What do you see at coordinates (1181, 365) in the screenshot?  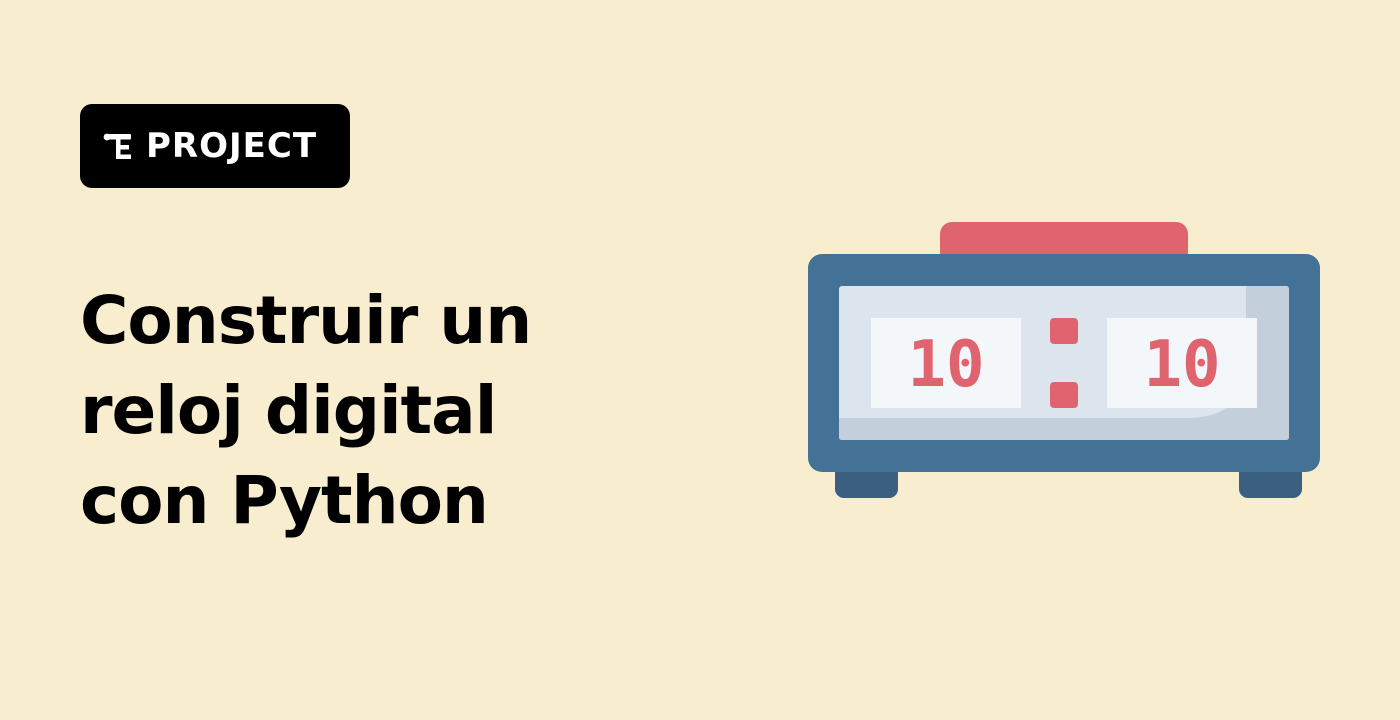 I see `clock-minutes: 10` at bounding box center [1181, 365].